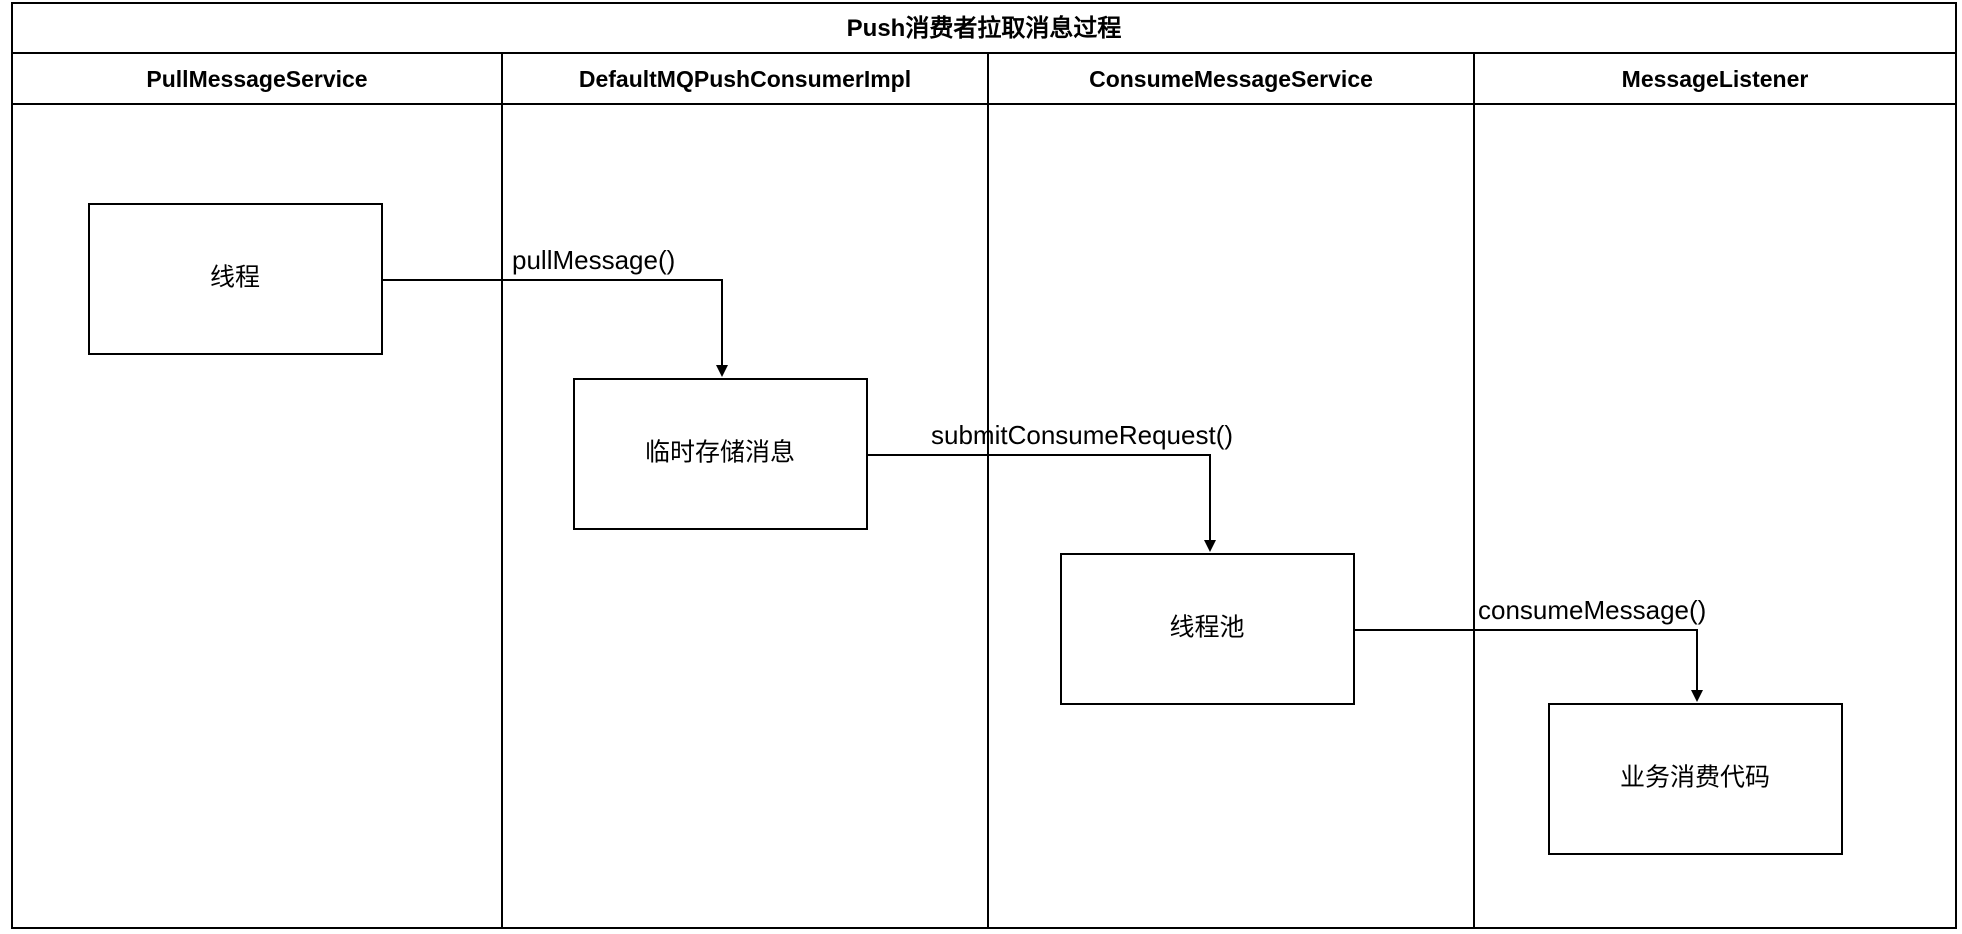  Describe the element at coordinates (256, 79) in the screenshot. I see `lane-header-pull-message-service: PullMessageService` at that location.